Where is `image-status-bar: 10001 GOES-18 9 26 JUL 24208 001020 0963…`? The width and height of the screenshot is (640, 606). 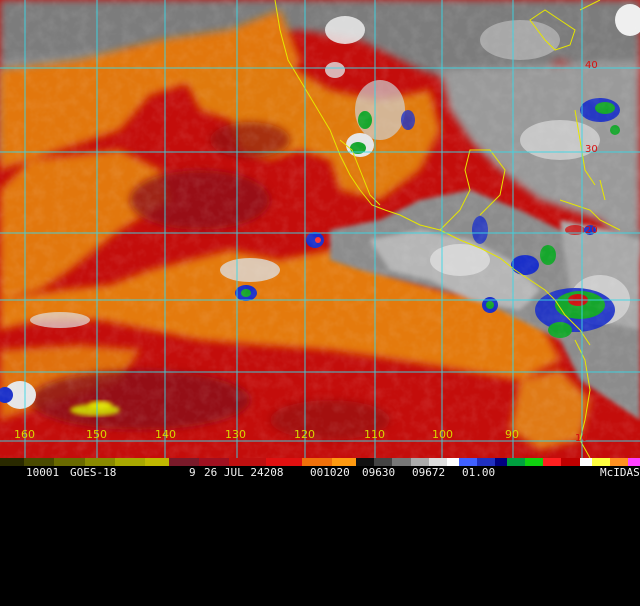
image-status-bar: 10001 GOES-18 9 26 JUL 24208 001020 0963… is located at coordinates (320, 473).